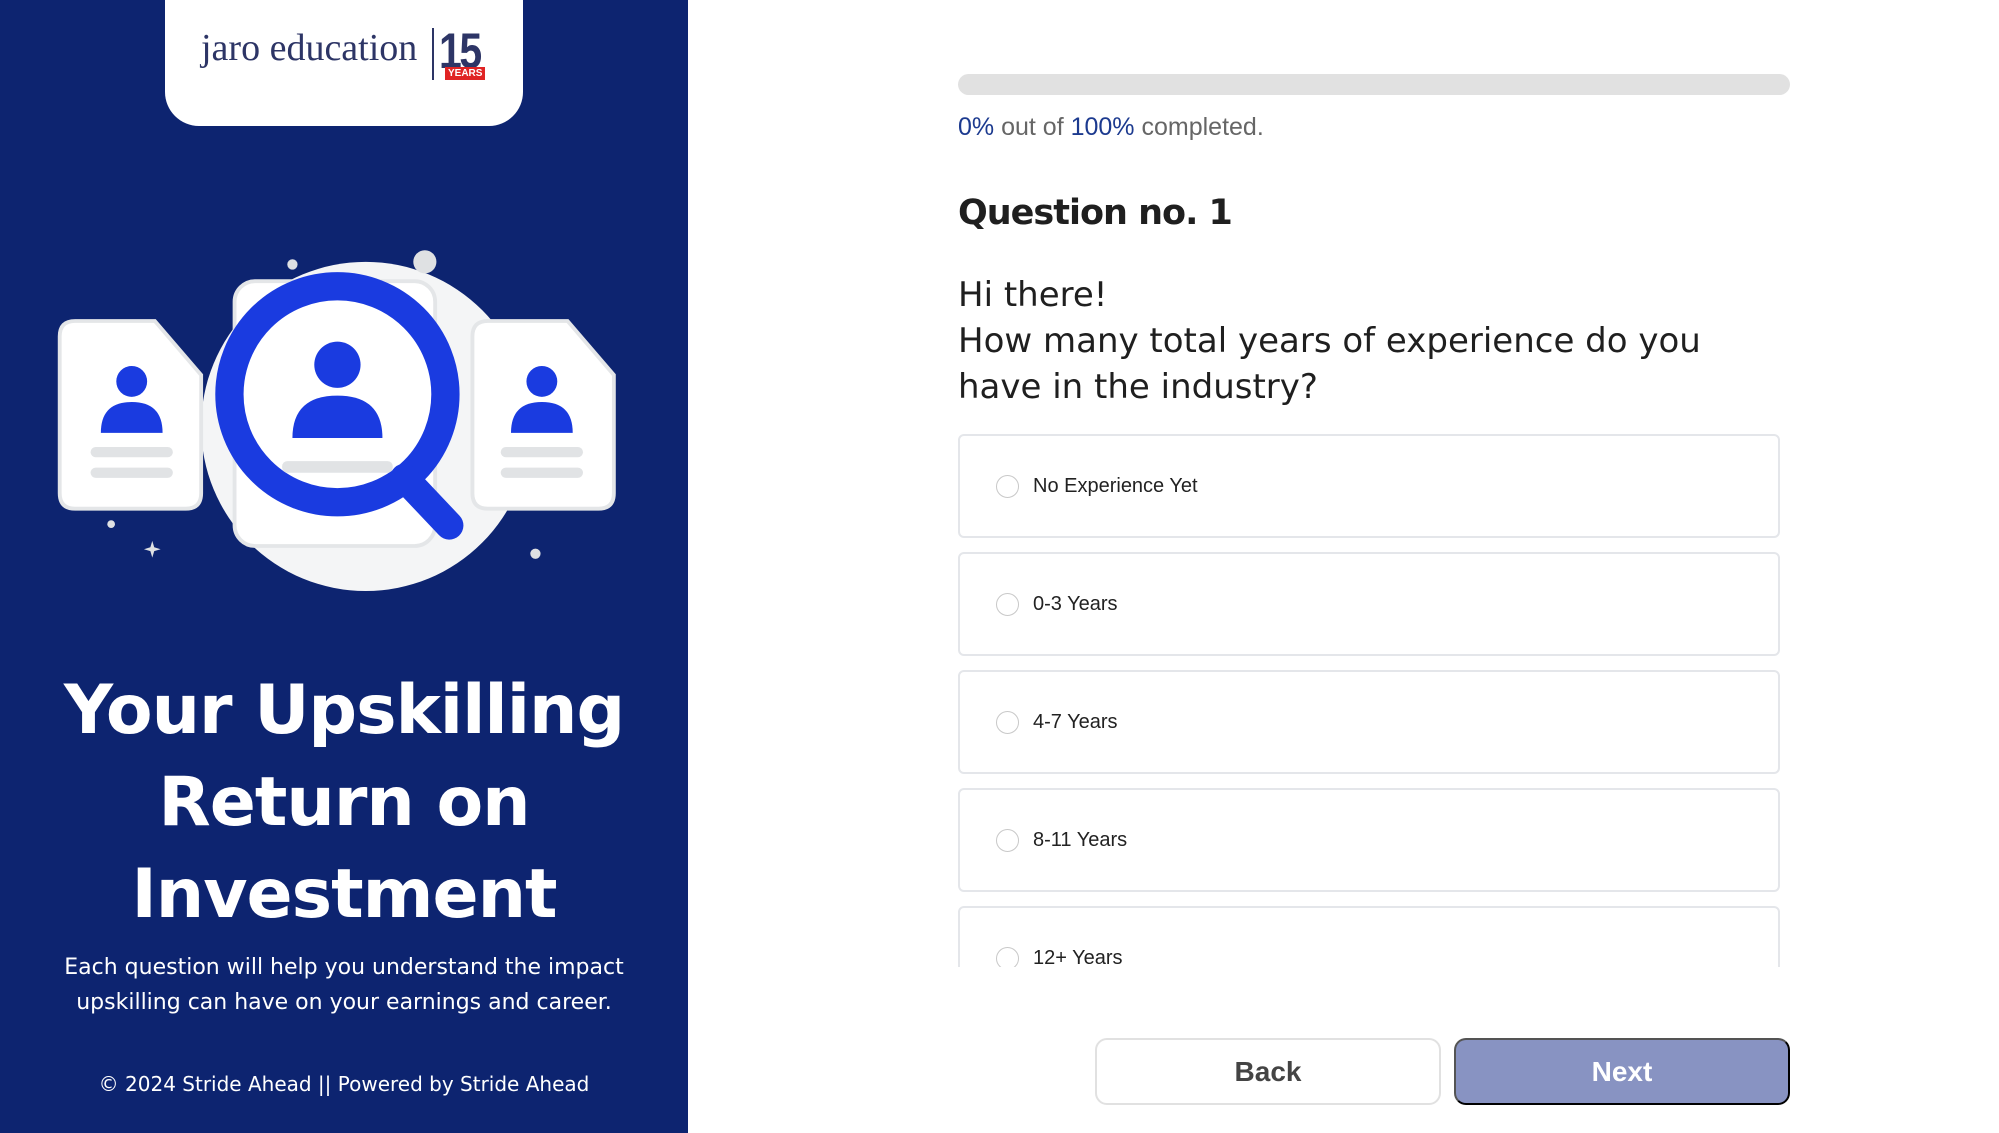  I want to click on logo-divider, so click(433, 54).